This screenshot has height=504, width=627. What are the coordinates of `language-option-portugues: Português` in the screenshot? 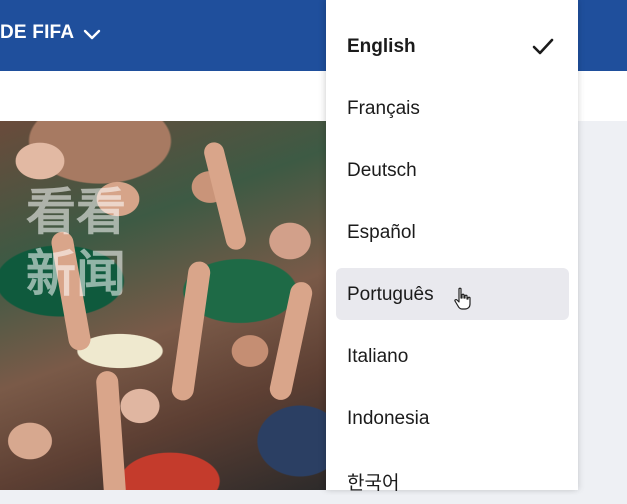 It's located at (452, 294).